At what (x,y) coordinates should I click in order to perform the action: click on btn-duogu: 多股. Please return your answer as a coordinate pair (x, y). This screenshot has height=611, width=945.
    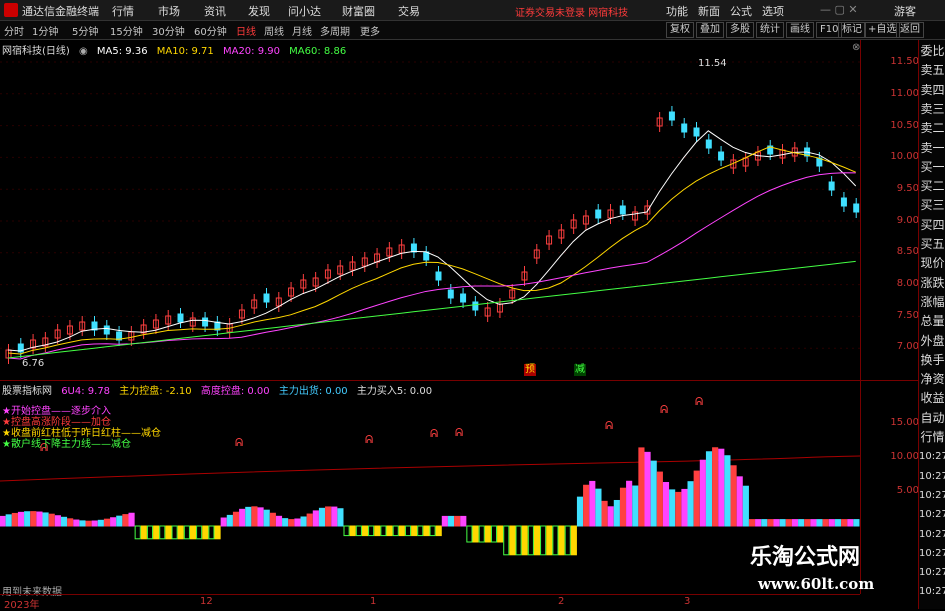
    Looking at the image, I should click on (740, 30).